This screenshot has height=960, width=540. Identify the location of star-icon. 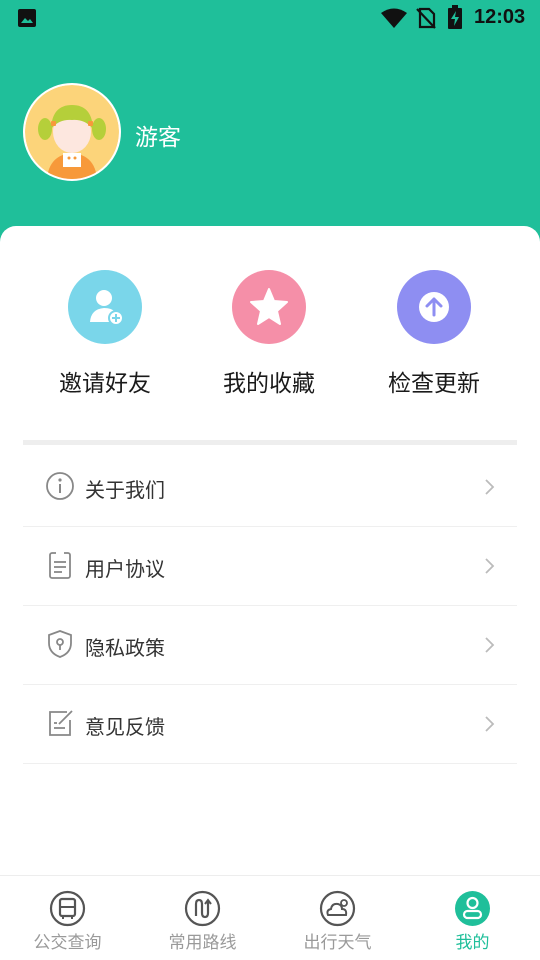
(269, 306).